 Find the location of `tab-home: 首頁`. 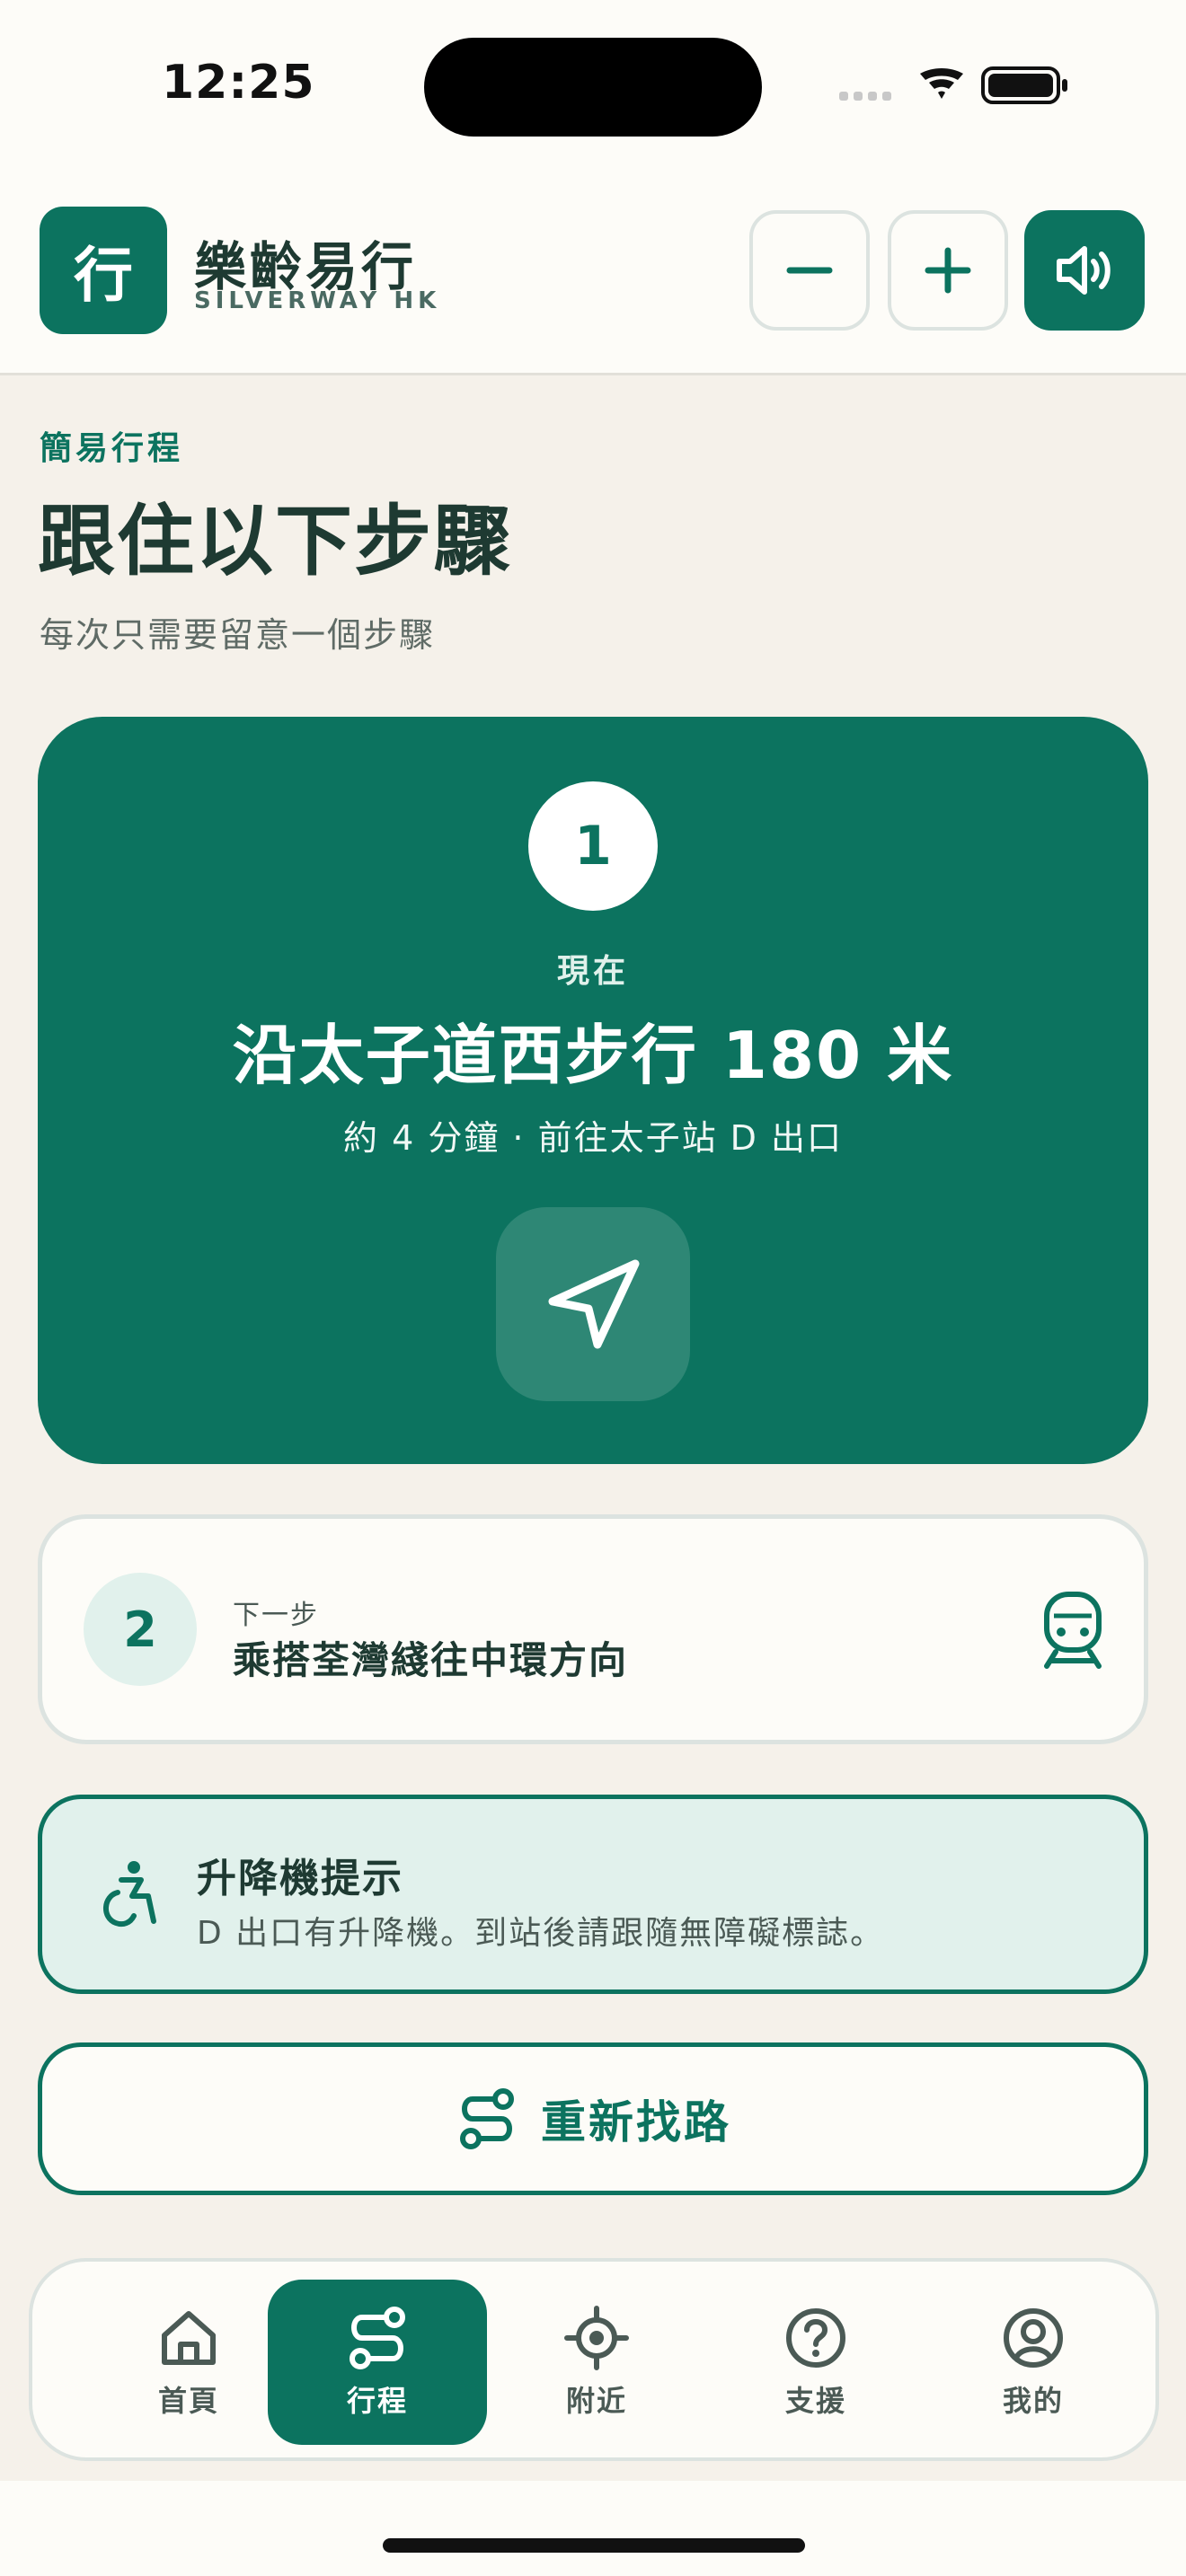

tab-home: 首頁 is located at coordinates (188, 2362).